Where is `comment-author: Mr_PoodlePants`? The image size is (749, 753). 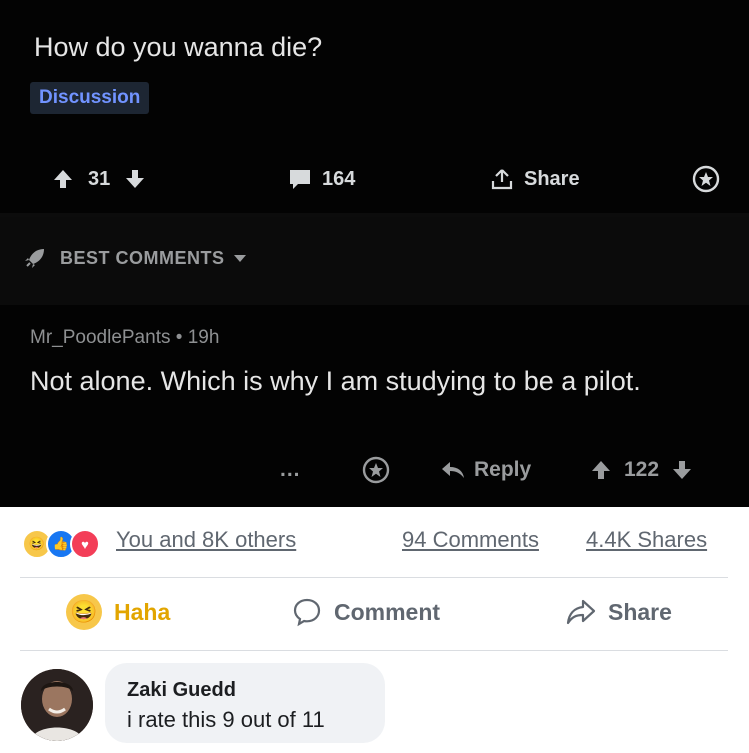
comment-author: Mr_PoodlePants is located at coordinates (100, 337).